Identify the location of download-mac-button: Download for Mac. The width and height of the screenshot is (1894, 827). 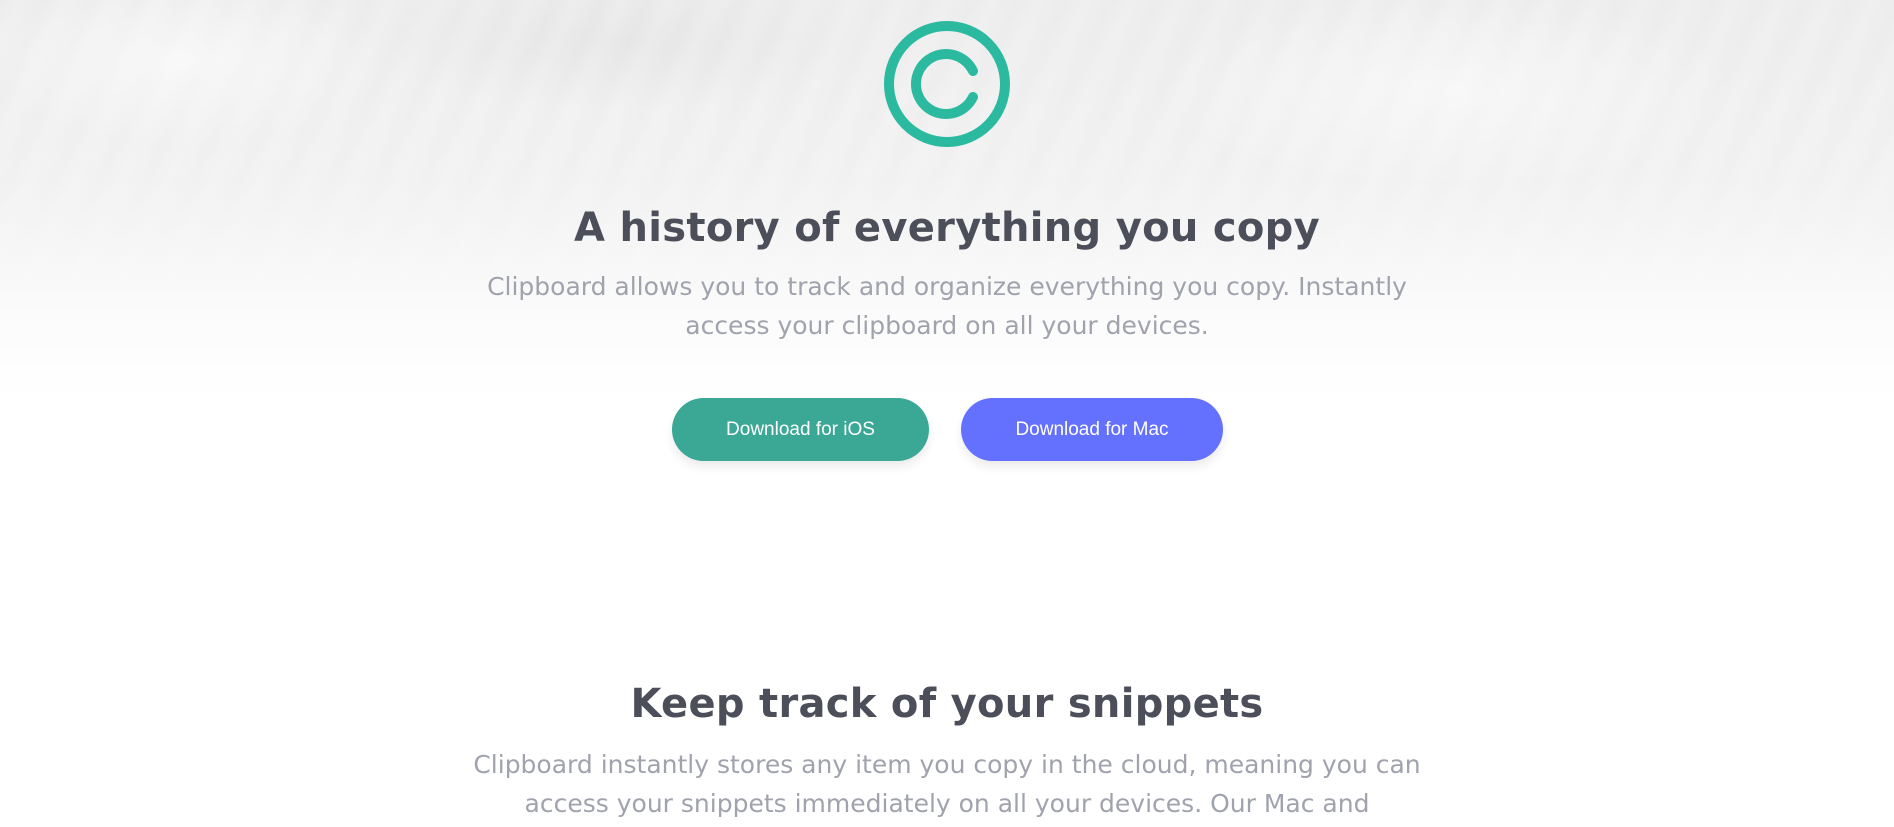
(1092, 429).